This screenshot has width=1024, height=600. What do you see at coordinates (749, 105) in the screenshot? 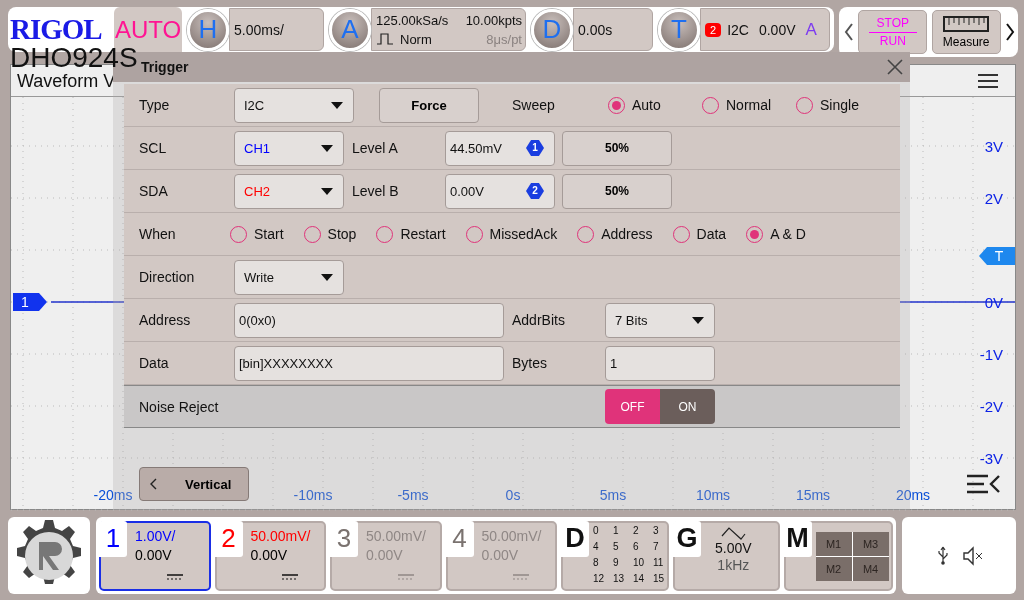
I see `radio-option: Normal` at bounding box center [749, 105].